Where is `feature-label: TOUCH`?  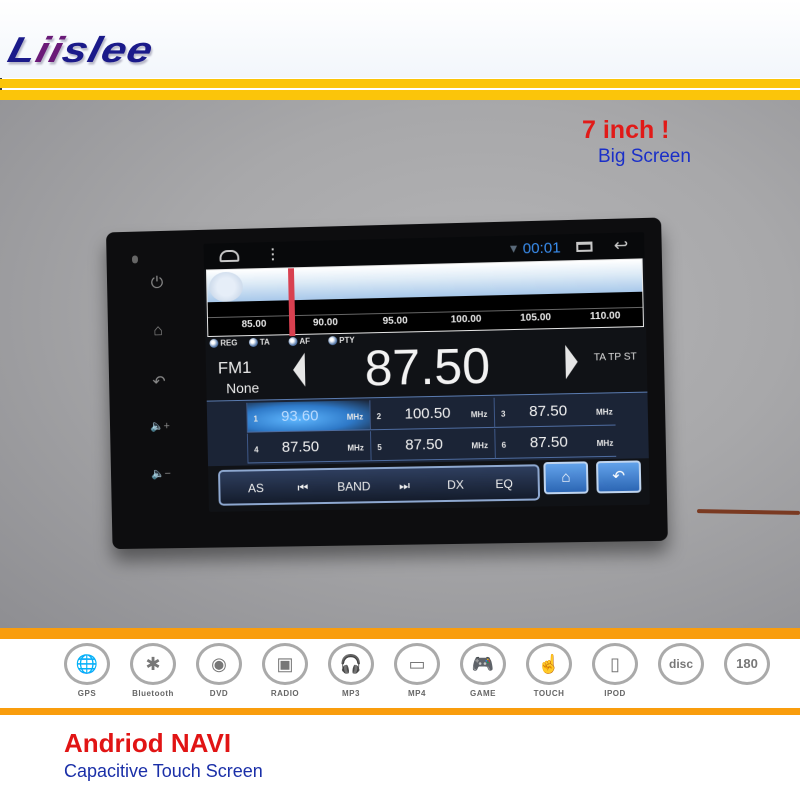 feature-label: TOUCH is located at coordinates (549, 693).